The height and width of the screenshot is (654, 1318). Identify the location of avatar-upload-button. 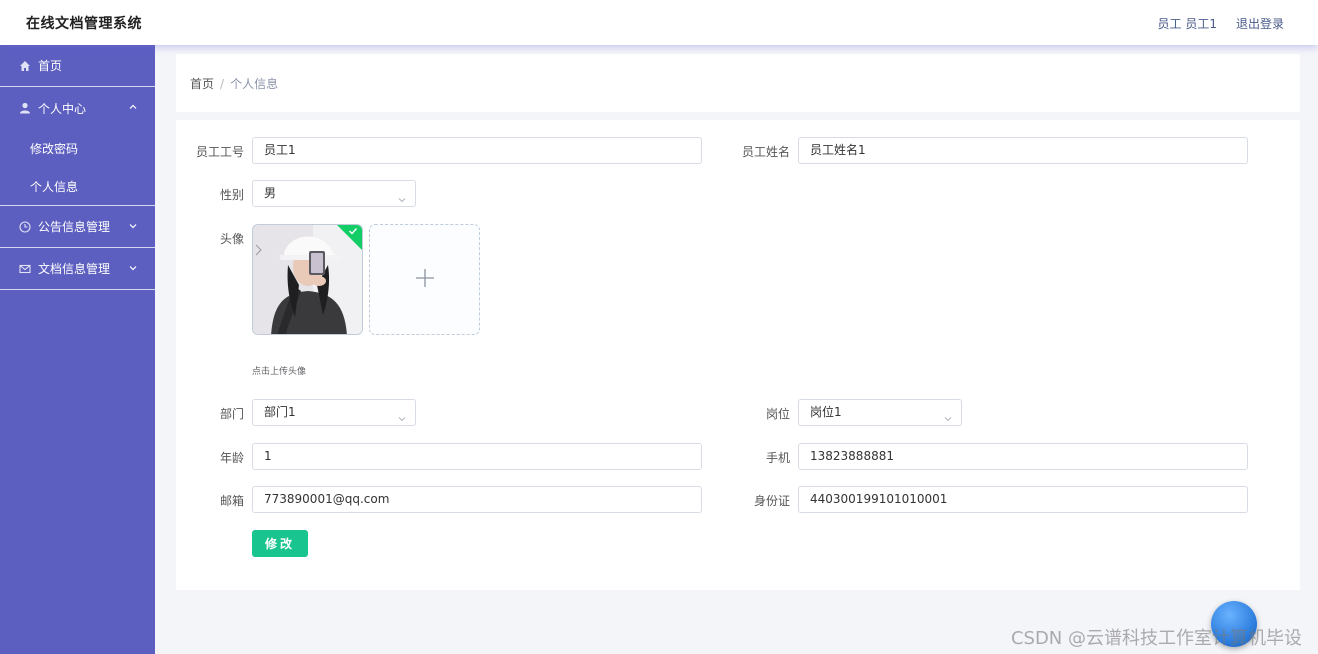
(424, 279).